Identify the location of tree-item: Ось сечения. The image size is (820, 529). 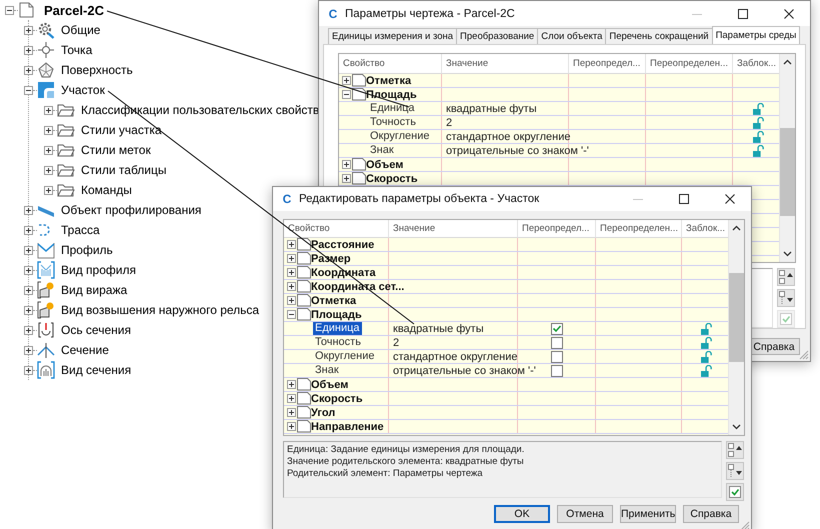
(96, 330).